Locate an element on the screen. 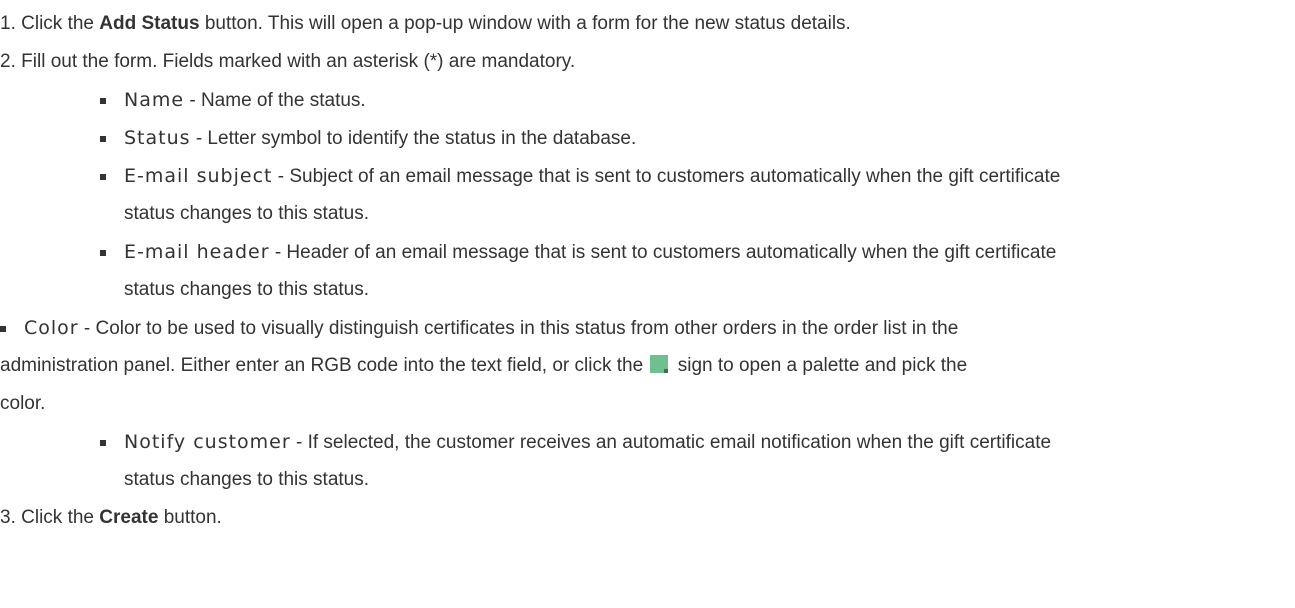  field-term: E-mail header is located at coordinates (197, 252).